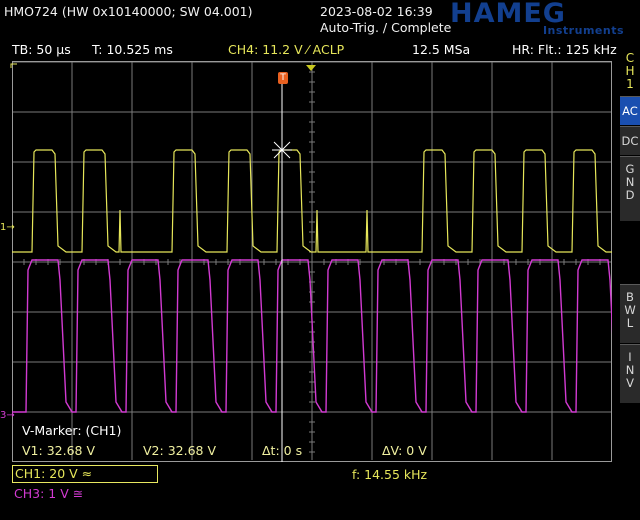 This screenshot has height=520, width=640. I want to click on bwl-button: B W L, so click(630, 313).